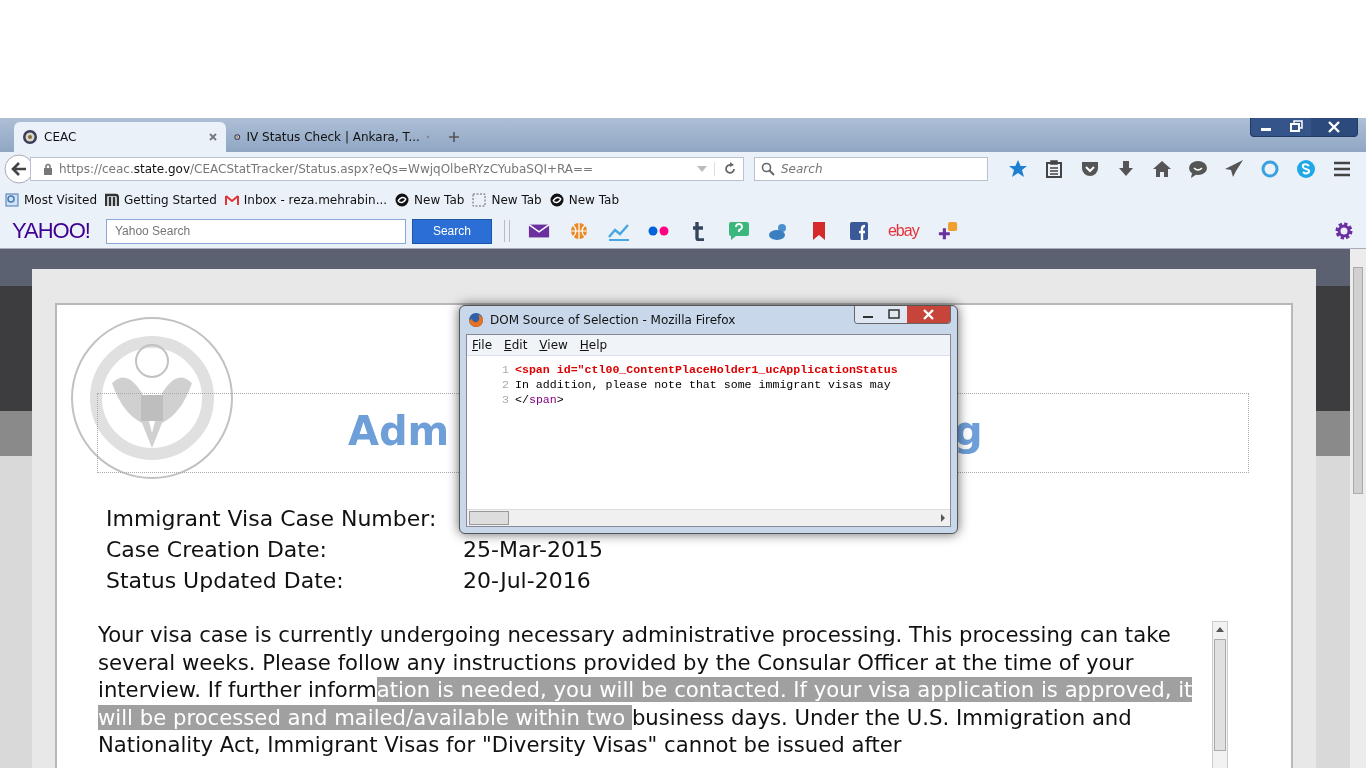  Describe the element at coordinates (272, 518) in the screenshot. I see `field-label: Immigrant Visa Case Number:` at that location.